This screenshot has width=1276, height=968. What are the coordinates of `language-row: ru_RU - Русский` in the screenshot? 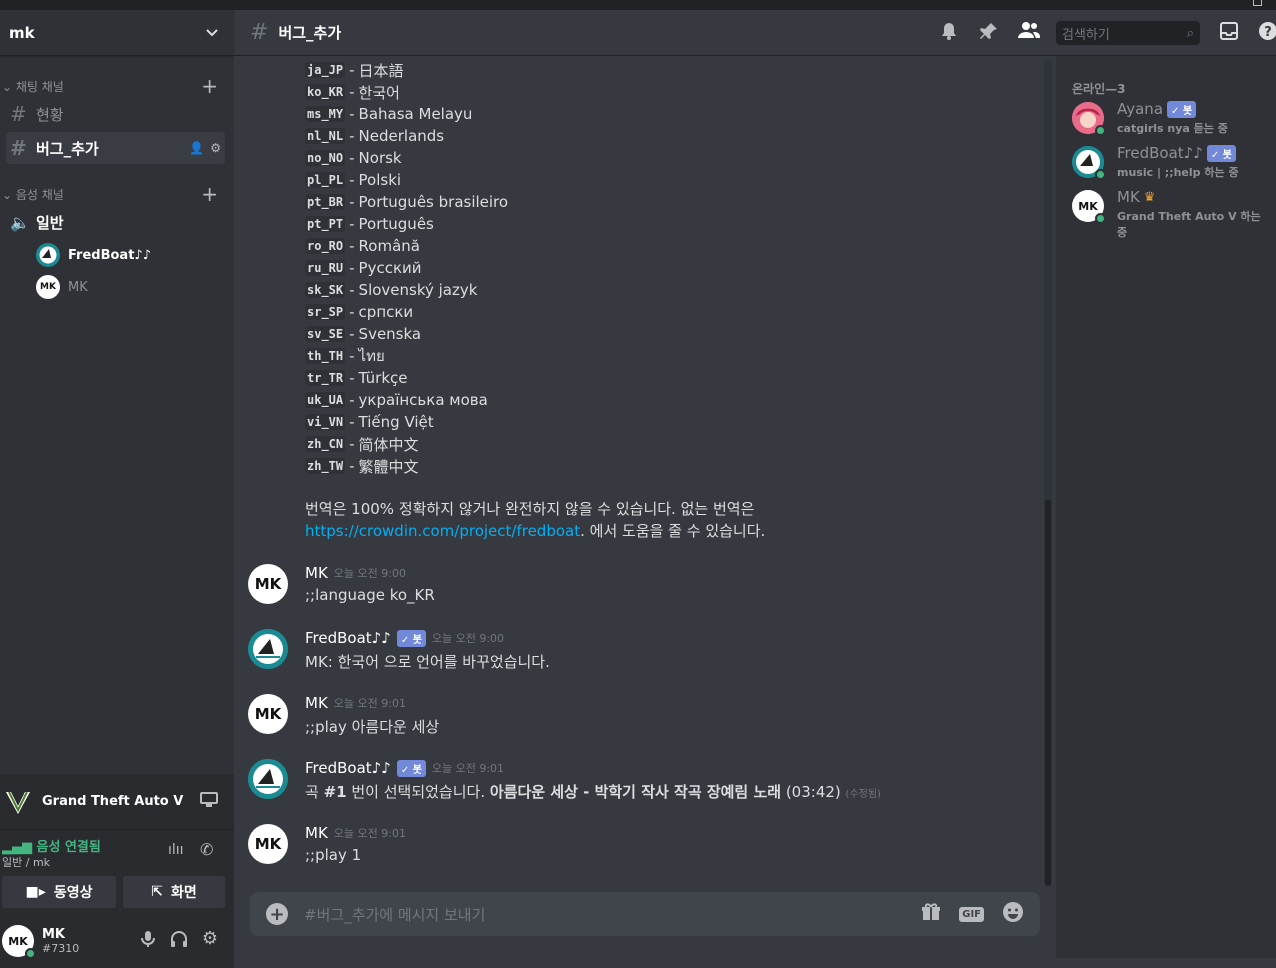 It's located at (363, 268).